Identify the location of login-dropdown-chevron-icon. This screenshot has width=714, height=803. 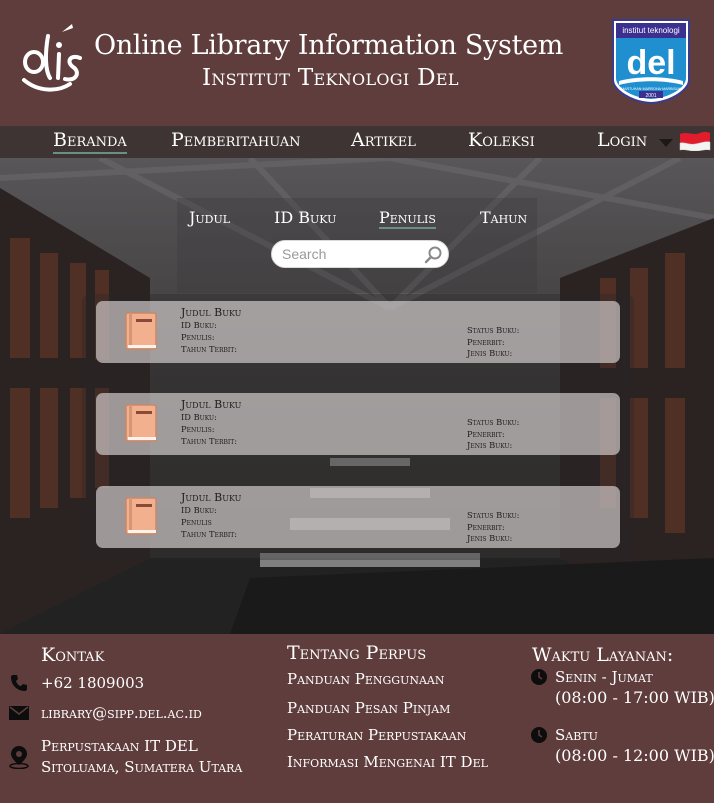
(666, 143).